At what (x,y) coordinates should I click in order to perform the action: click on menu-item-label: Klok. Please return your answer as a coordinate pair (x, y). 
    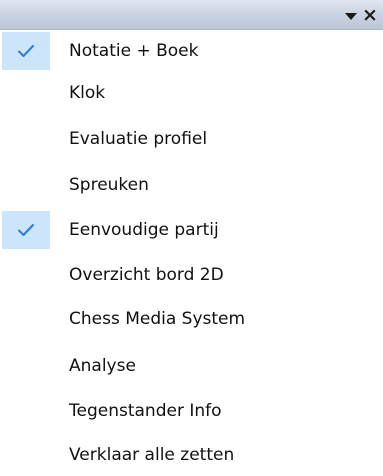
    Looking at the image, I should click on (87, 93).